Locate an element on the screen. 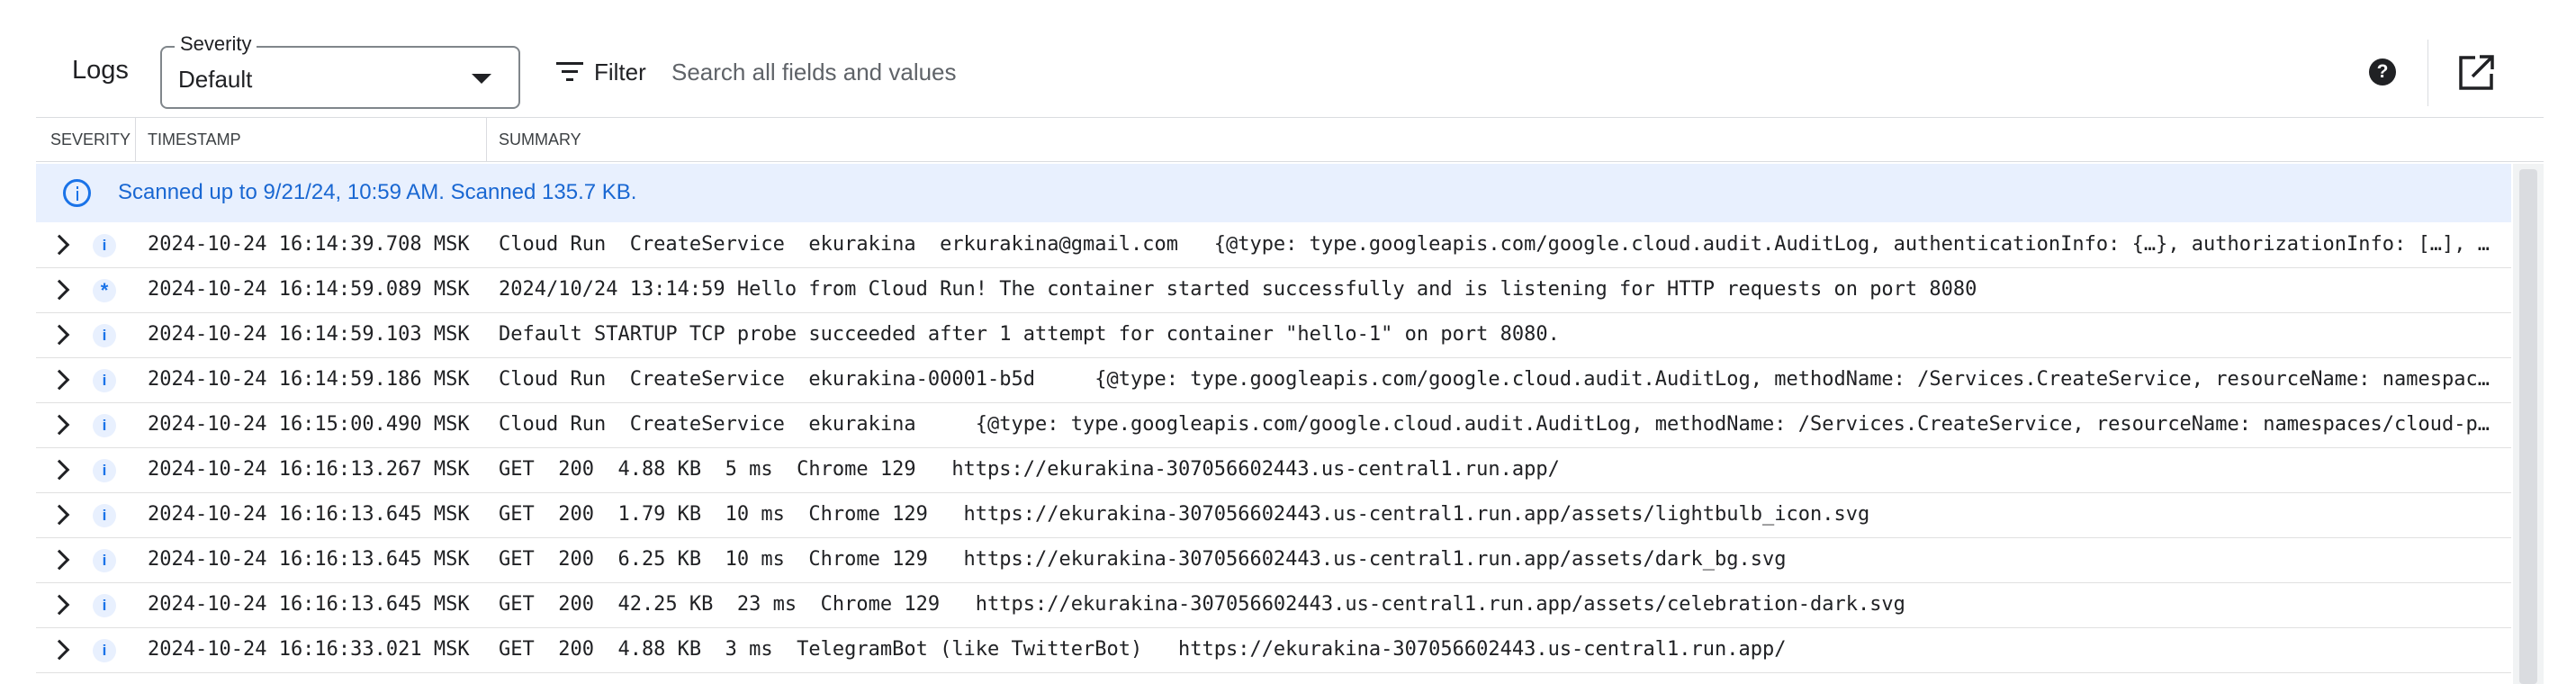 The height and width of the screenshot is (684, 2576). log-timestamp: 2024-10-24 16:14:39.708 MSK is located at coordinates (309, 245).